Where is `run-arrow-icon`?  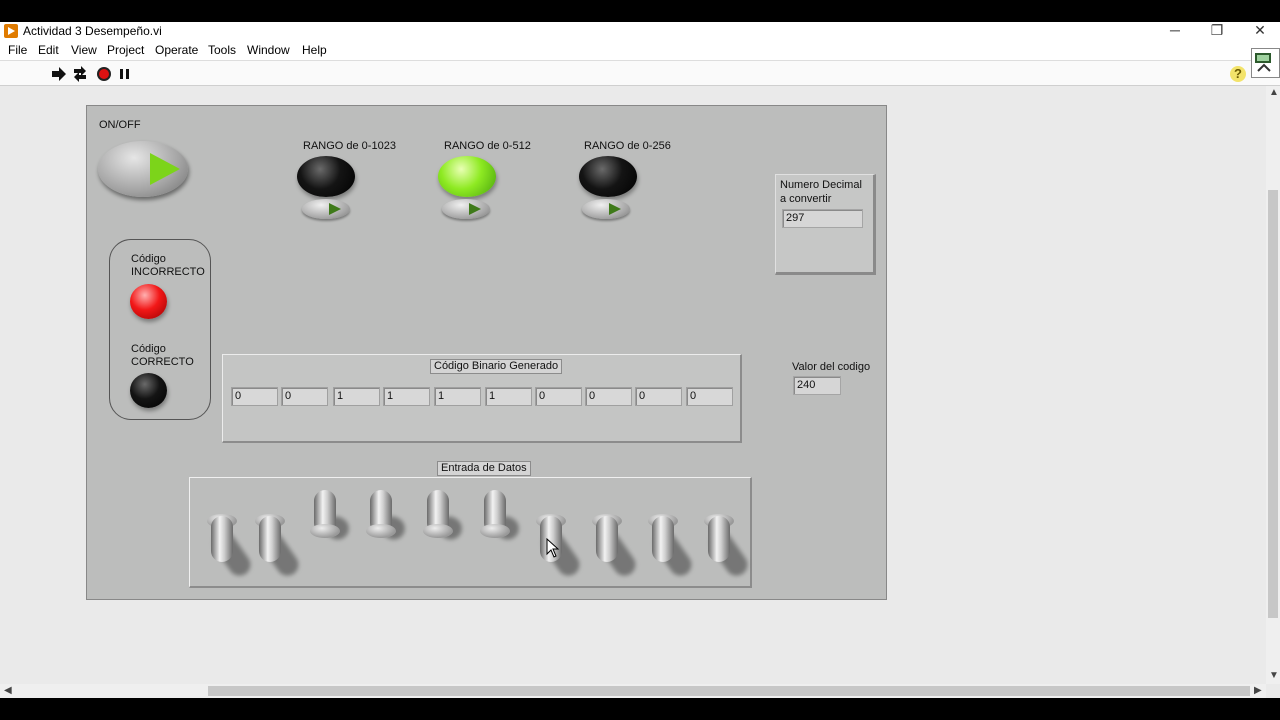 run-arrow-icon is located at coordinates (59, 74).